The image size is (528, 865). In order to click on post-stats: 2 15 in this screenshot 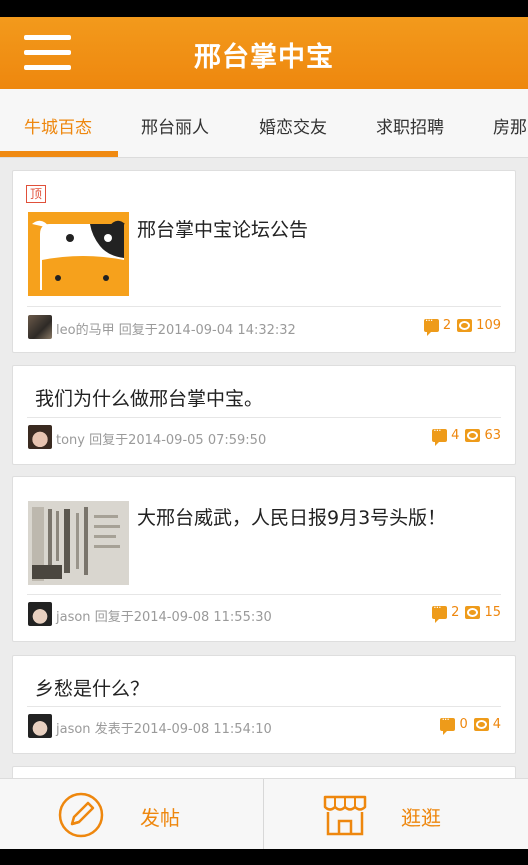, I will do `click(463, 612)`.